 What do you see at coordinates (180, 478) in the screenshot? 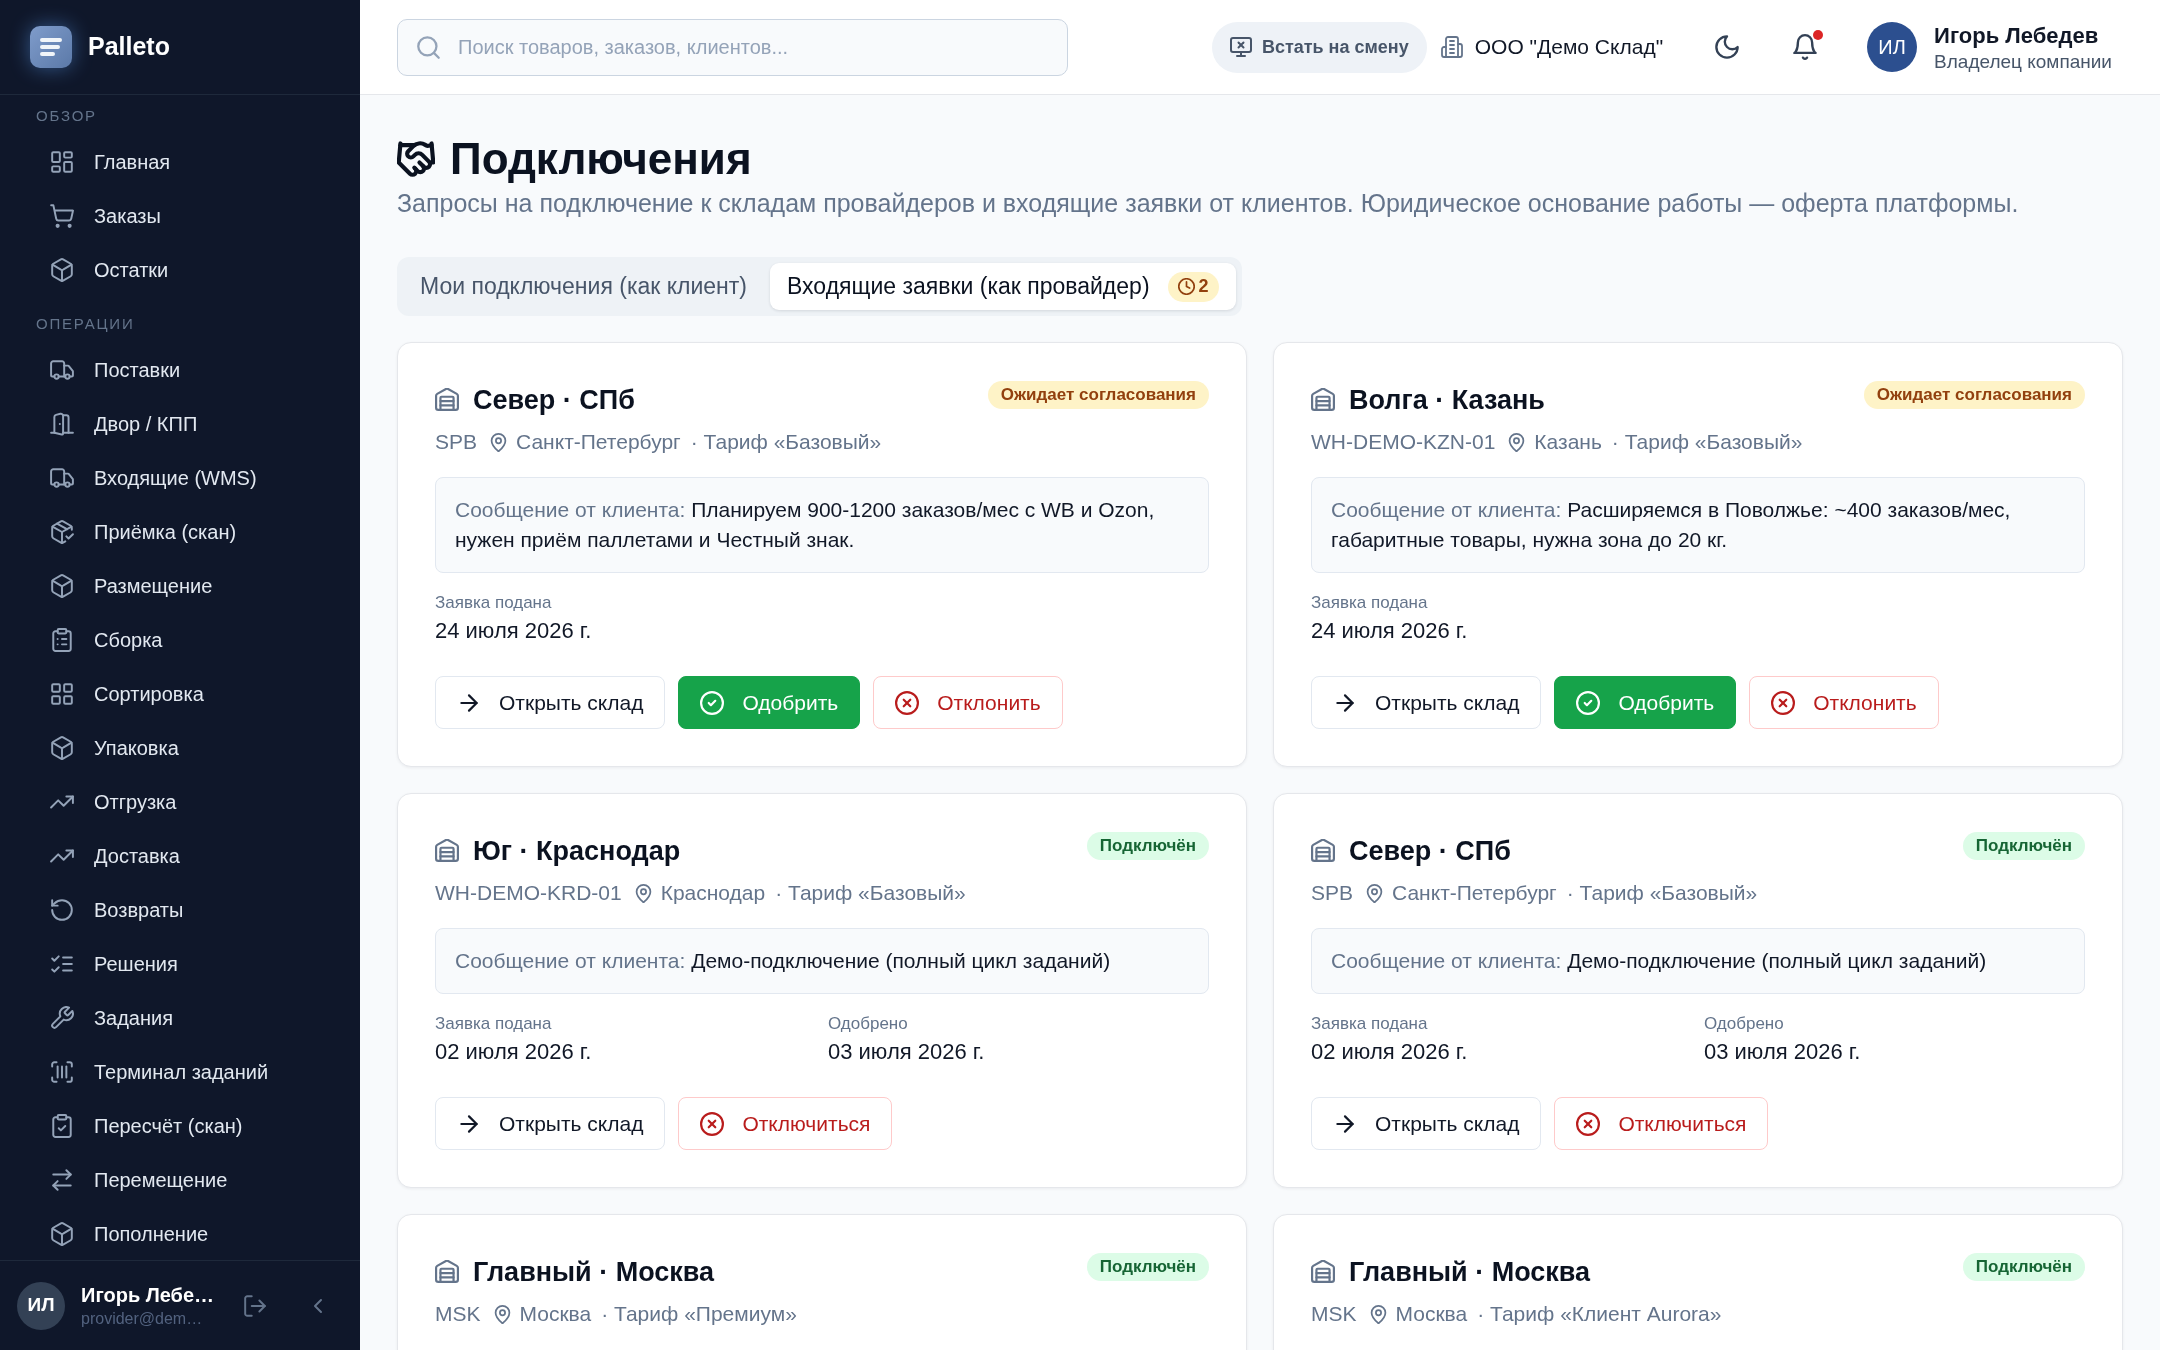
I see `nav-item: Входящие (WMS)` at bounding box center [180, 478].